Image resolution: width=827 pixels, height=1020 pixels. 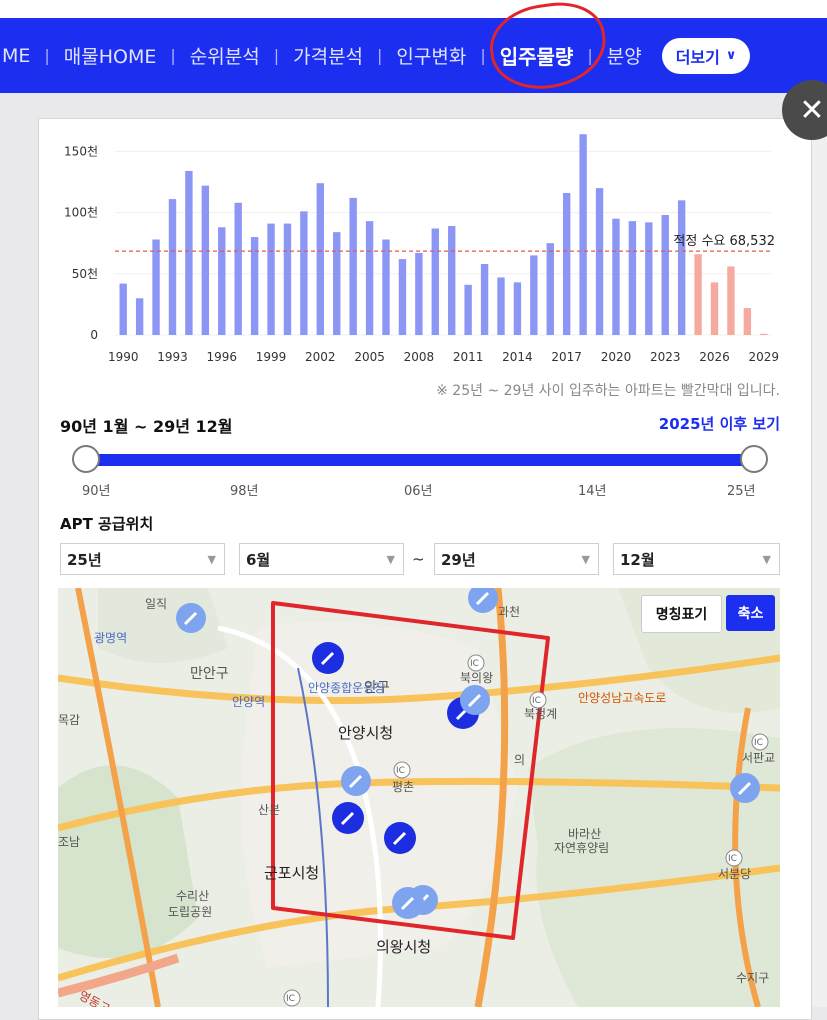 I want to click on after-2025-link: 2025년 이후 보기, so click(x=719, y=423).